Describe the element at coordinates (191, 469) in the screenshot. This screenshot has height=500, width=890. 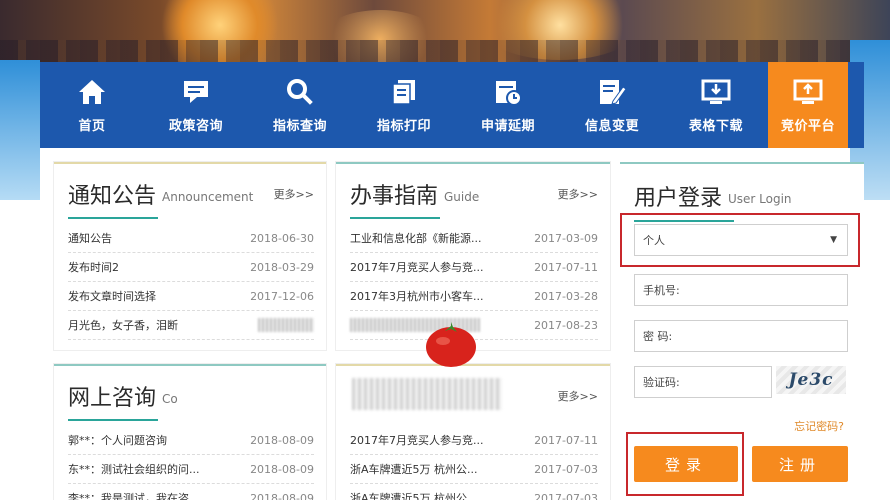
I see `list-item: 东**：测试社会组织的问... 2018-08-09` at that location.